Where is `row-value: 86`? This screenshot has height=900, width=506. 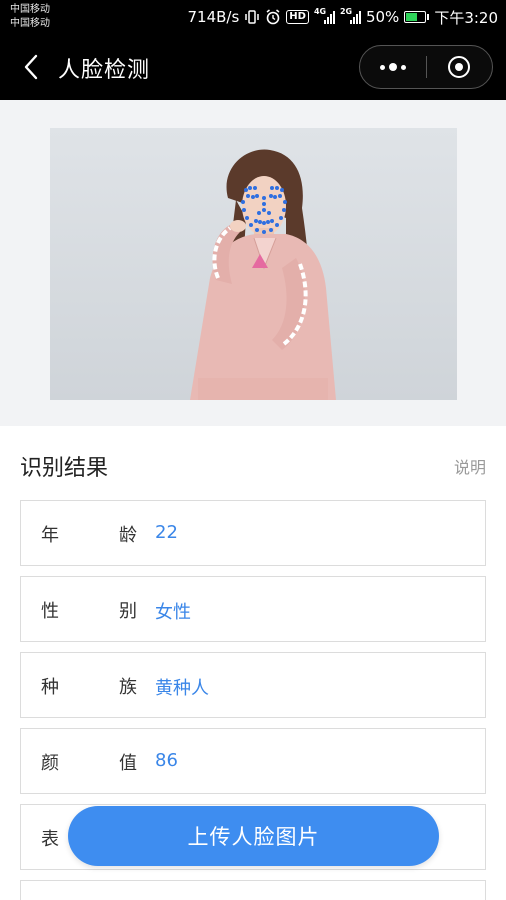 row-value: 86 is located at coordinates (166, 760).